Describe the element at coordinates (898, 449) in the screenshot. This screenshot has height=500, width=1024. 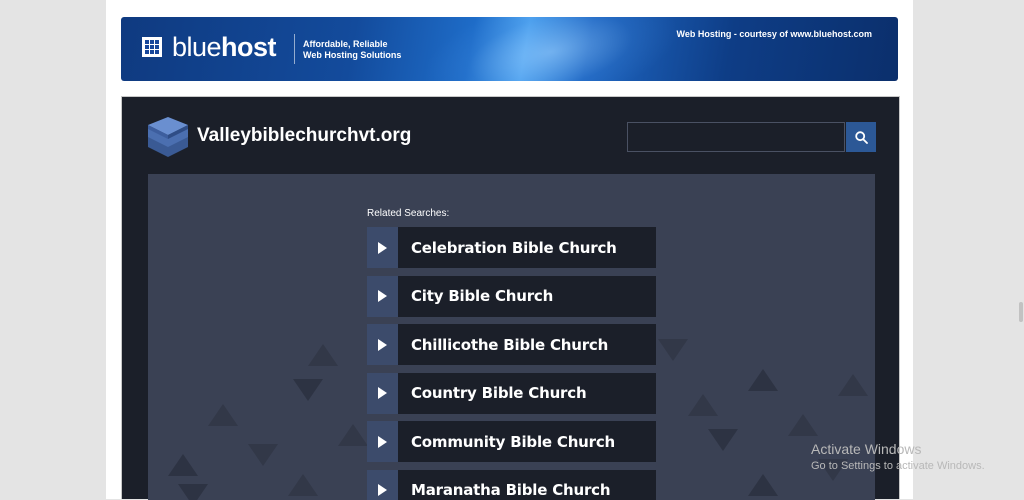
I see `watermark-title: Activate Windows` at that location.